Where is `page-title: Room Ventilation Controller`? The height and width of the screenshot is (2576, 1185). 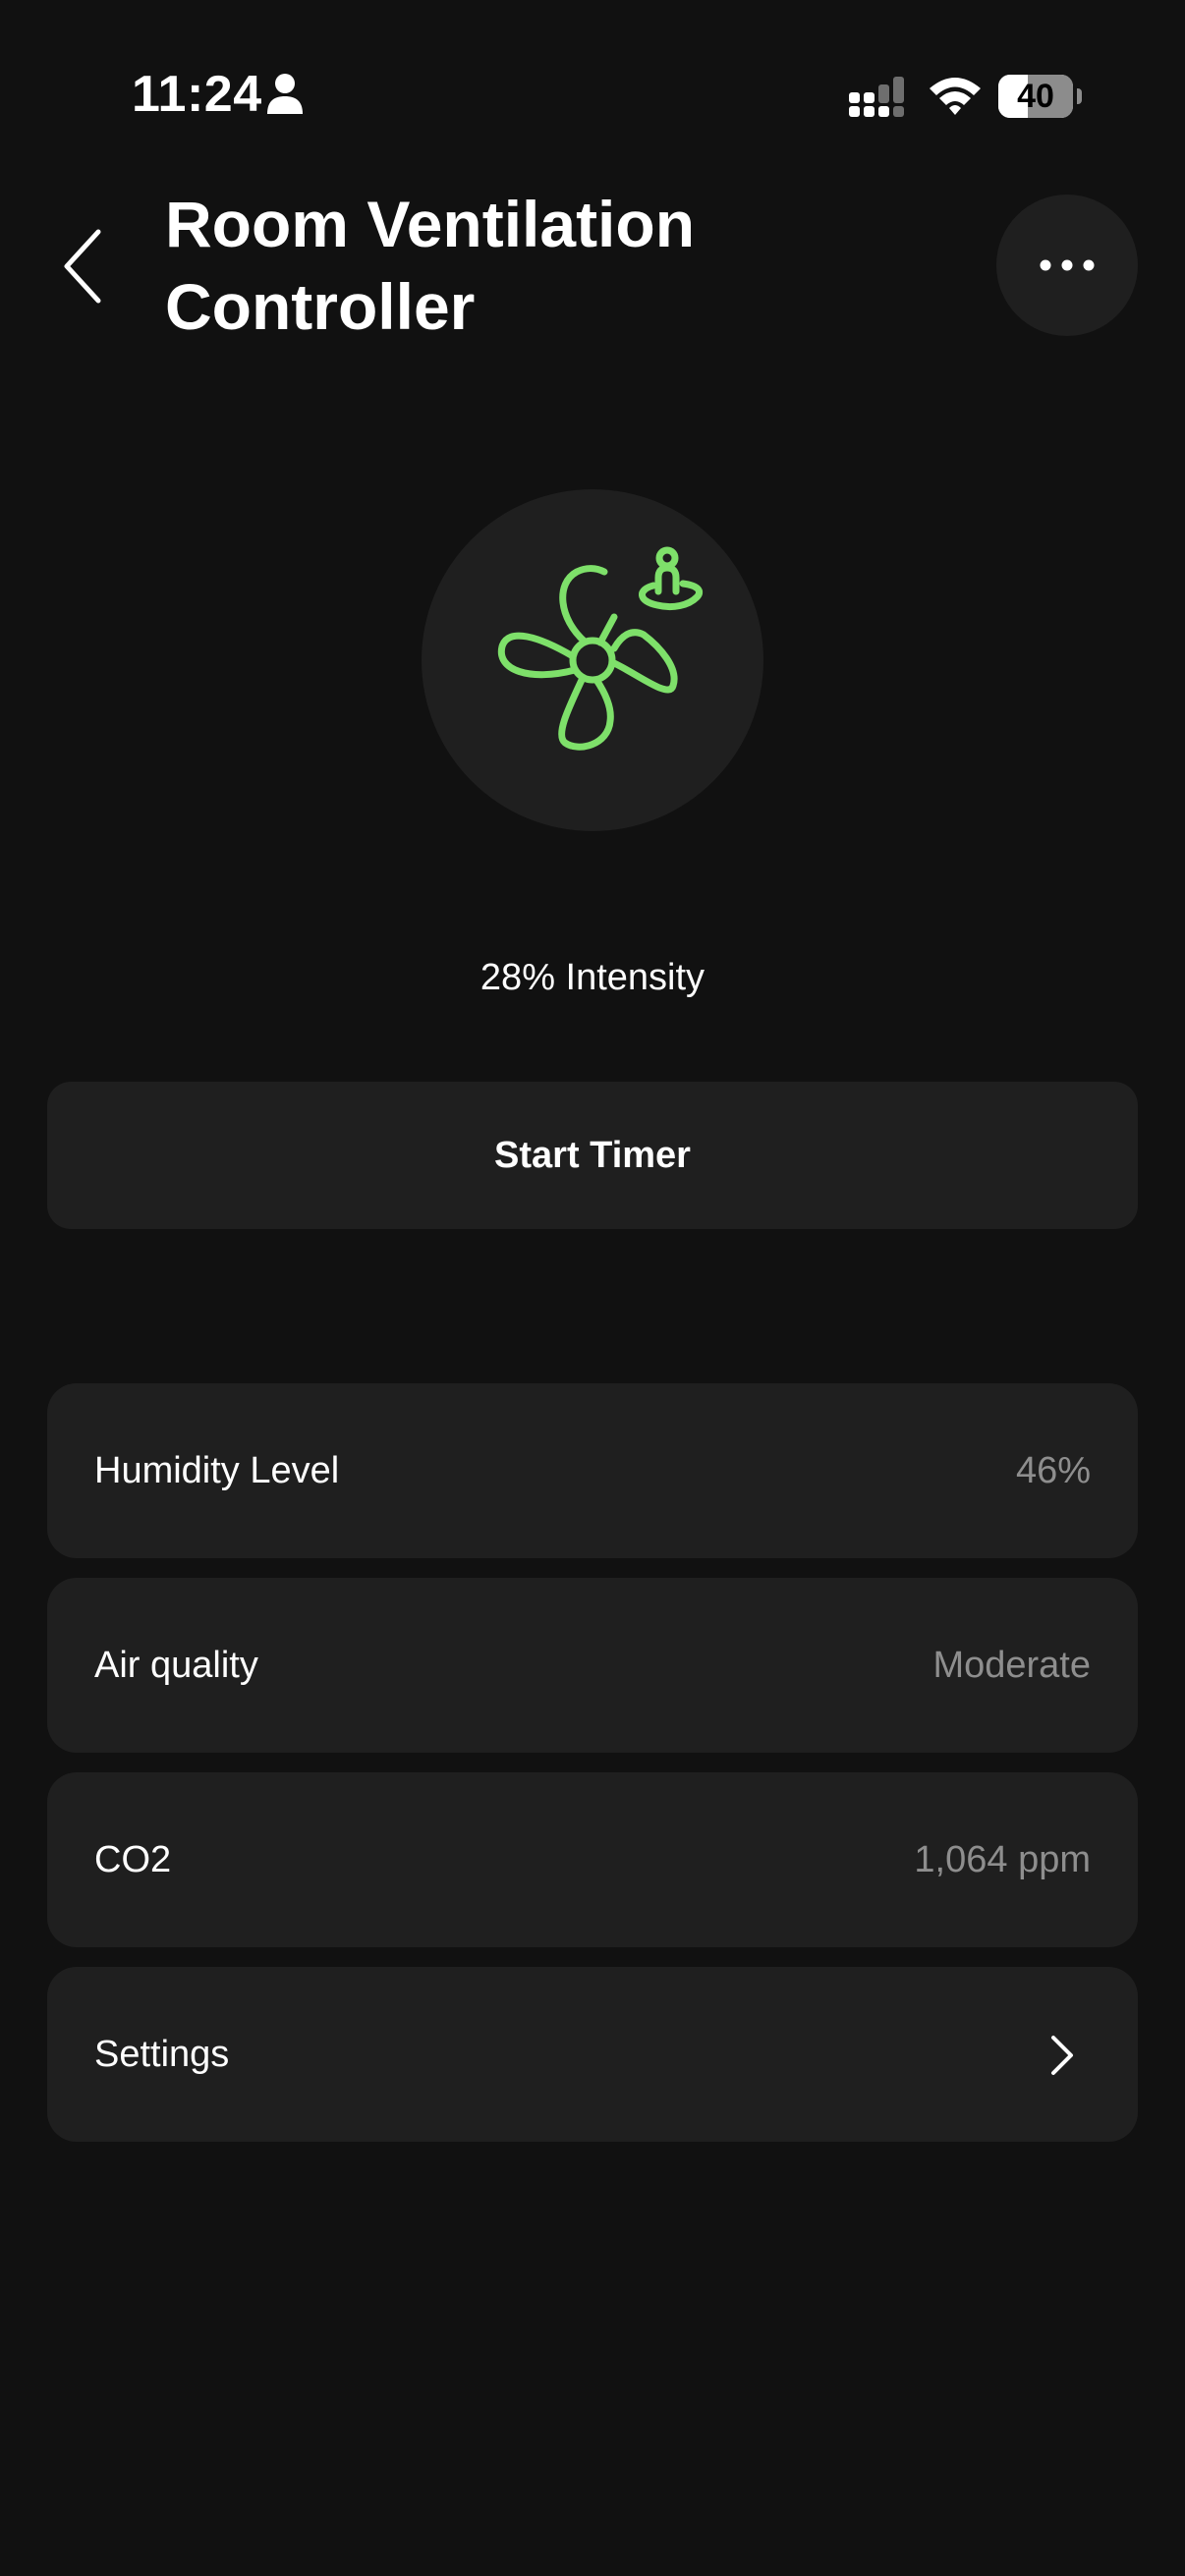
page-title: Room Ventilation Controller is located at coordinates (431, 265).